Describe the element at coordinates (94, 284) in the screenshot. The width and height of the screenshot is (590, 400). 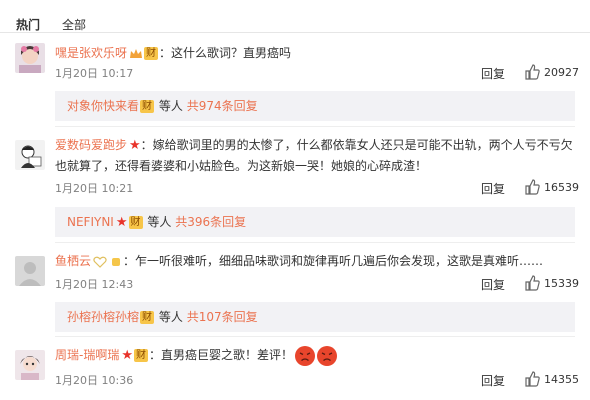
I see `comment-time: 1月20日 12:43` at that location.